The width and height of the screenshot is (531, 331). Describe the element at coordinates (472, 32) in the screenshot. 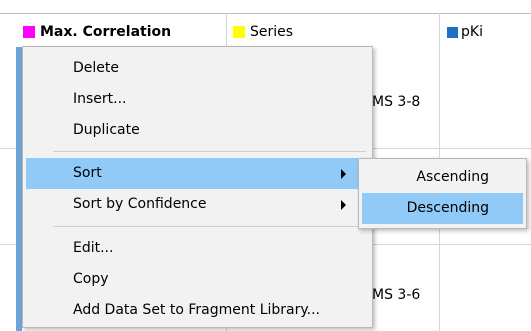

I see `column-header-label: pKi` at that location.